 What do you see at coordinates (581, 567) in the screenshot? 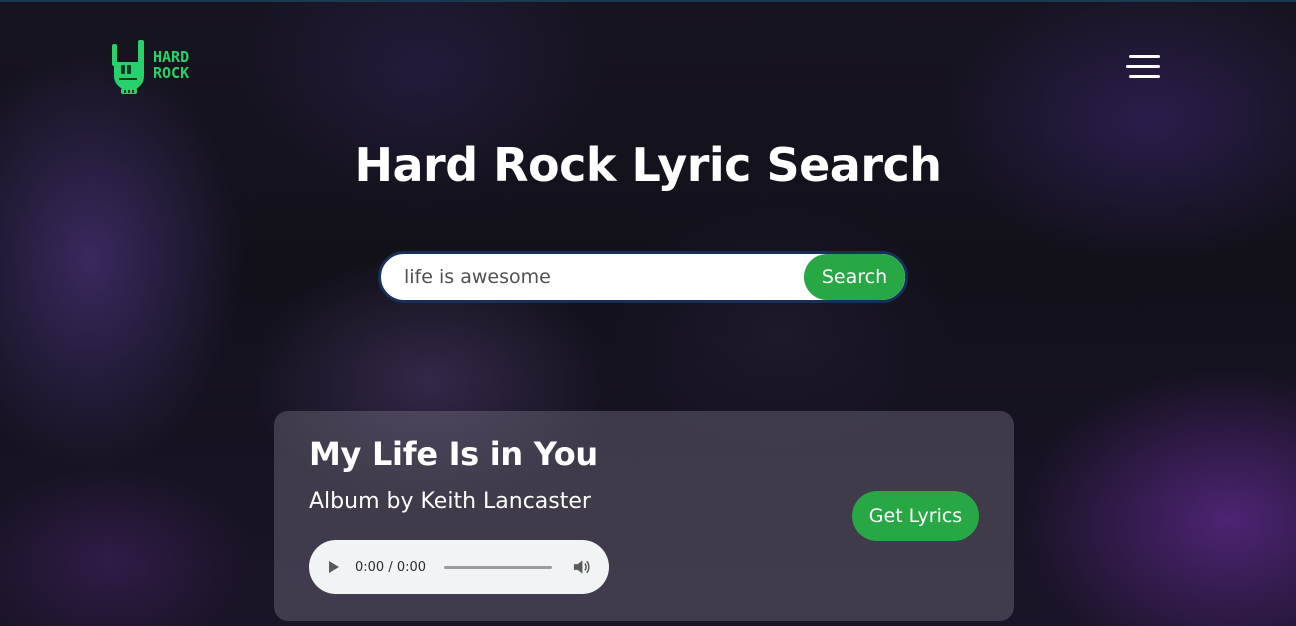
I see `volume-icon` at bounding box center [581, 567].